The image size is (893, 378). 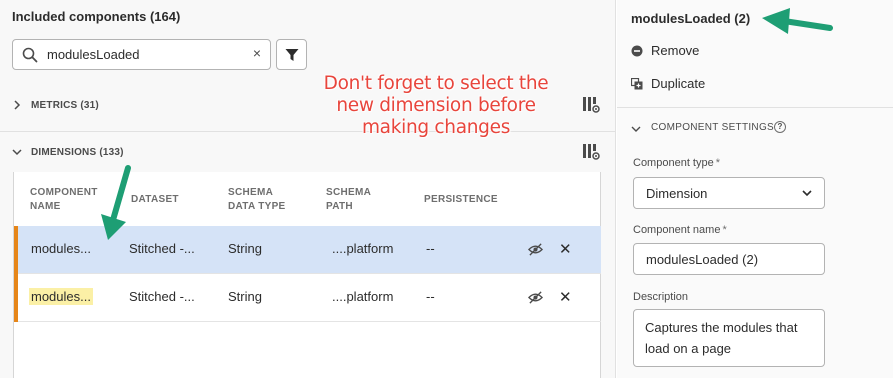 I want to click on component-settings-label: COMPONENT SETTINGS, so click(x=712, y=127).